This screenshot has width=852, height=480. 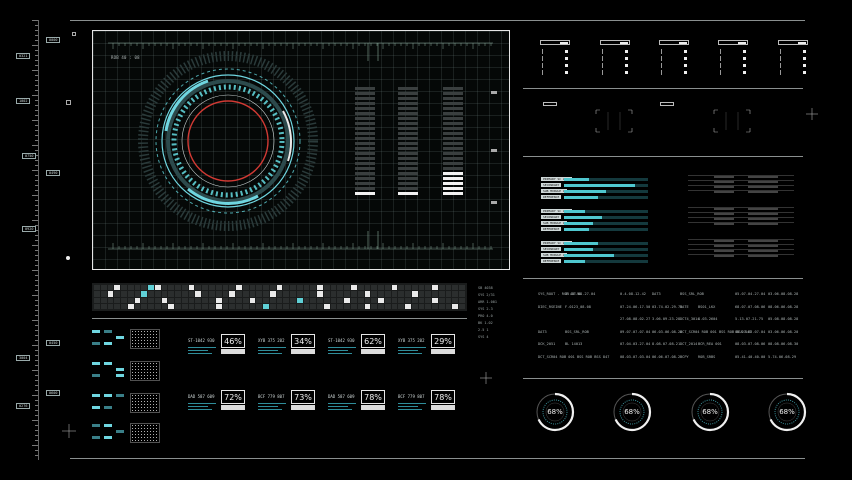 I want to click on table-cell: DCT4_3014, so click(x=690, y=319).